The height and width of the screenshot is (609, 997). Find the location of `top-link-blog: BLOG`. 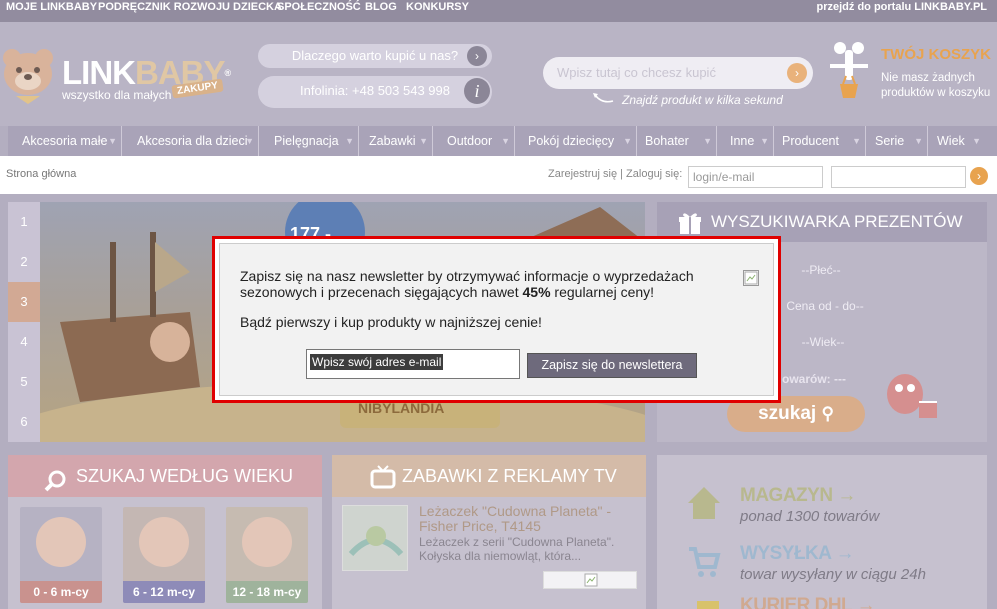

top-link-blog: BLOG is located at coordinates (381, 7).